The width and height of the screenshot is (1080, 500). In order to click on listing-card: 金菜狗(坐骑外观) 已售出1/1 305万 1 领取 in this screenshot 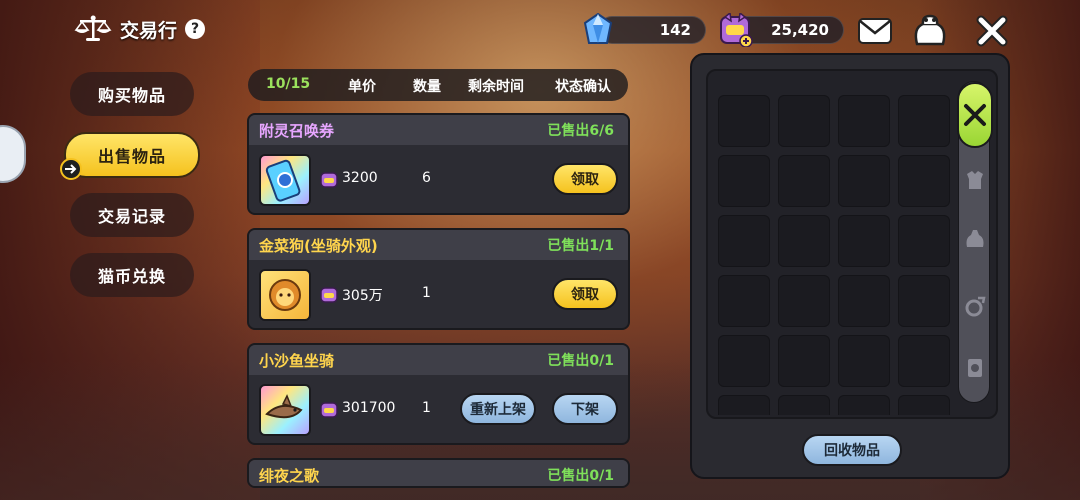, I will do `click(438, 279)`.